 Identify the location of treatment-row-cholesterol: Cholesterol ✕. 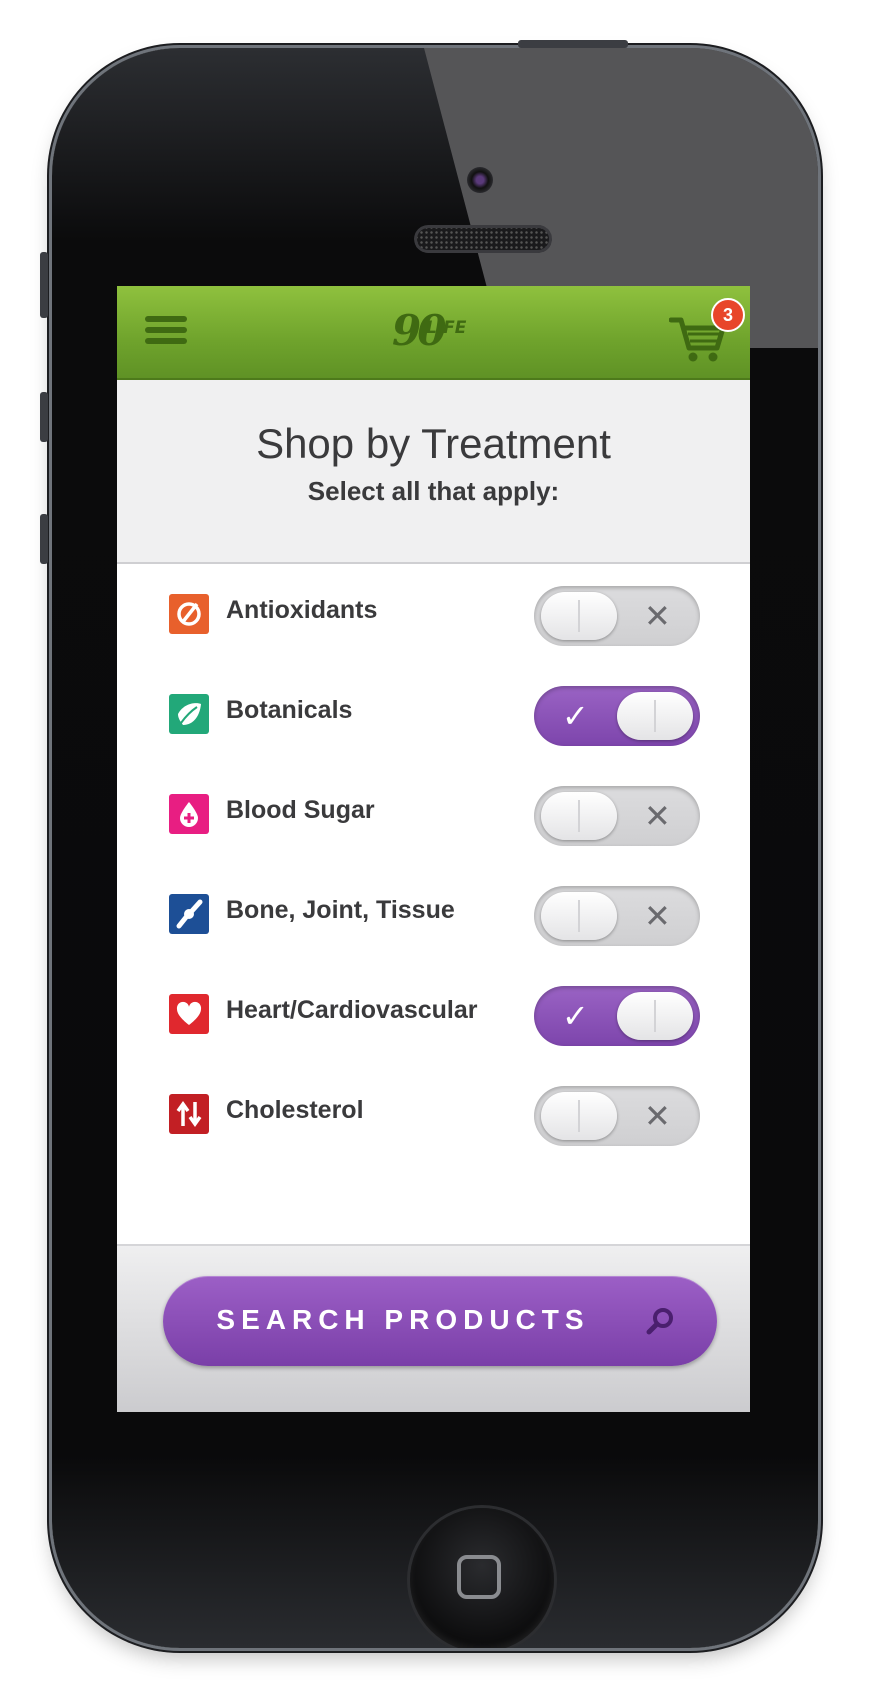
(433, 1114).